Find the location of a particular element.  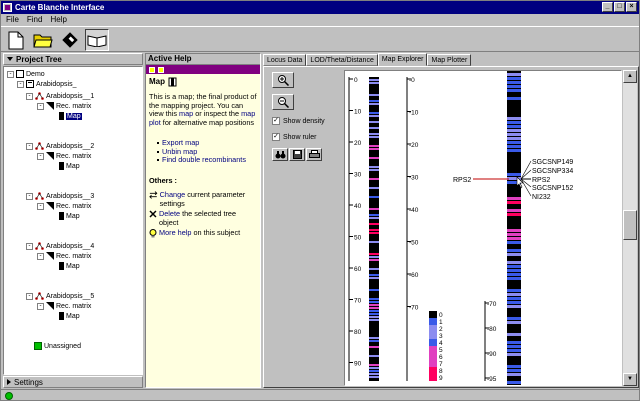

menu-help: Help is located at coordinates (58, 19).